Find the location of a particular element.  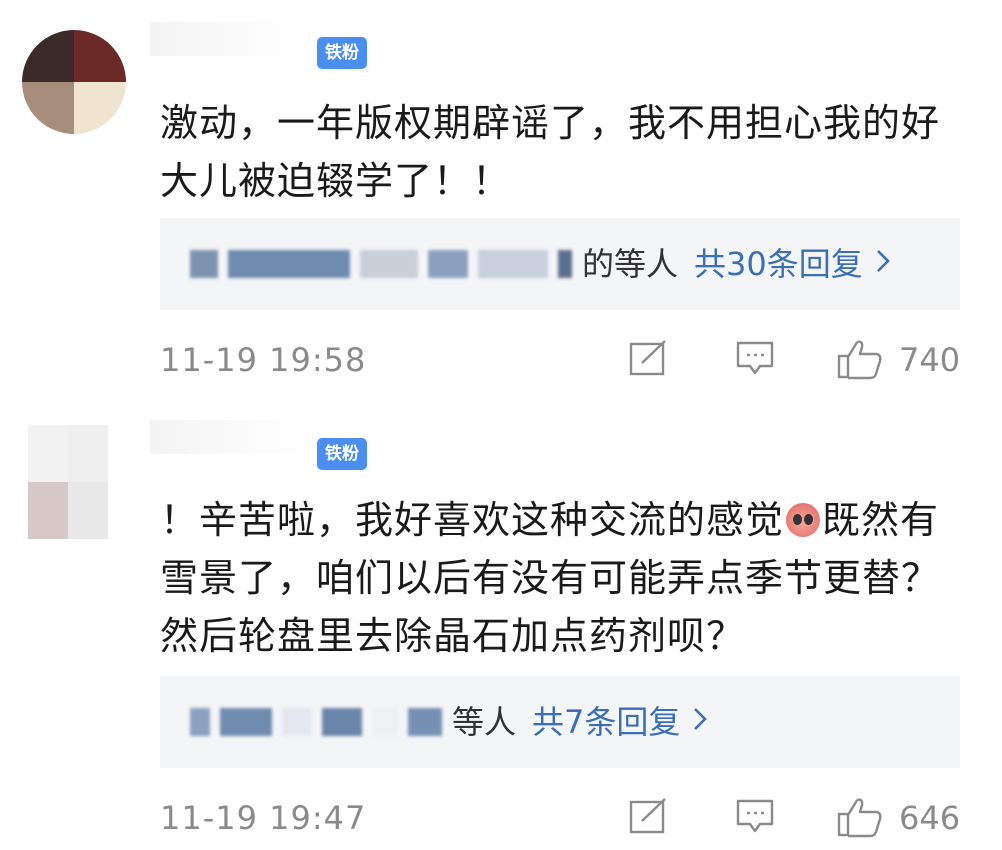

crying-face-emoji is located at coordinates (803, 520).